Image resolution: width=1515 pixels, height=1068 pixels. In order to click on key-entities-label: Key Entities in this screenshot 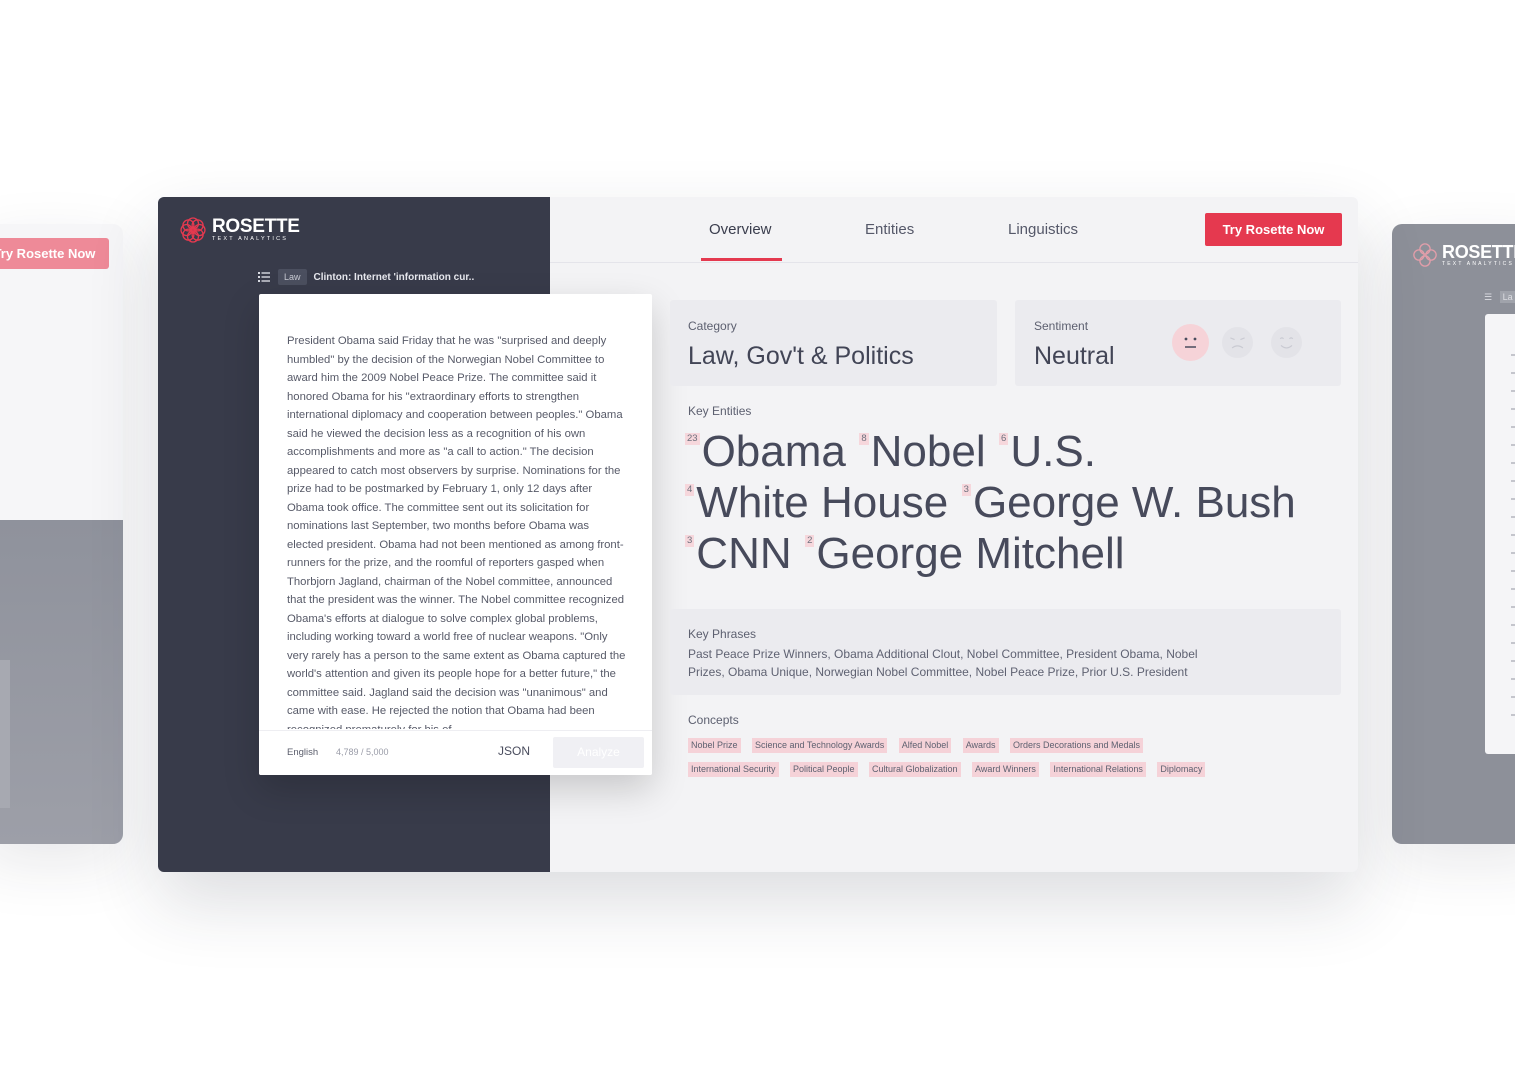, I will do `click(720, 411)`.